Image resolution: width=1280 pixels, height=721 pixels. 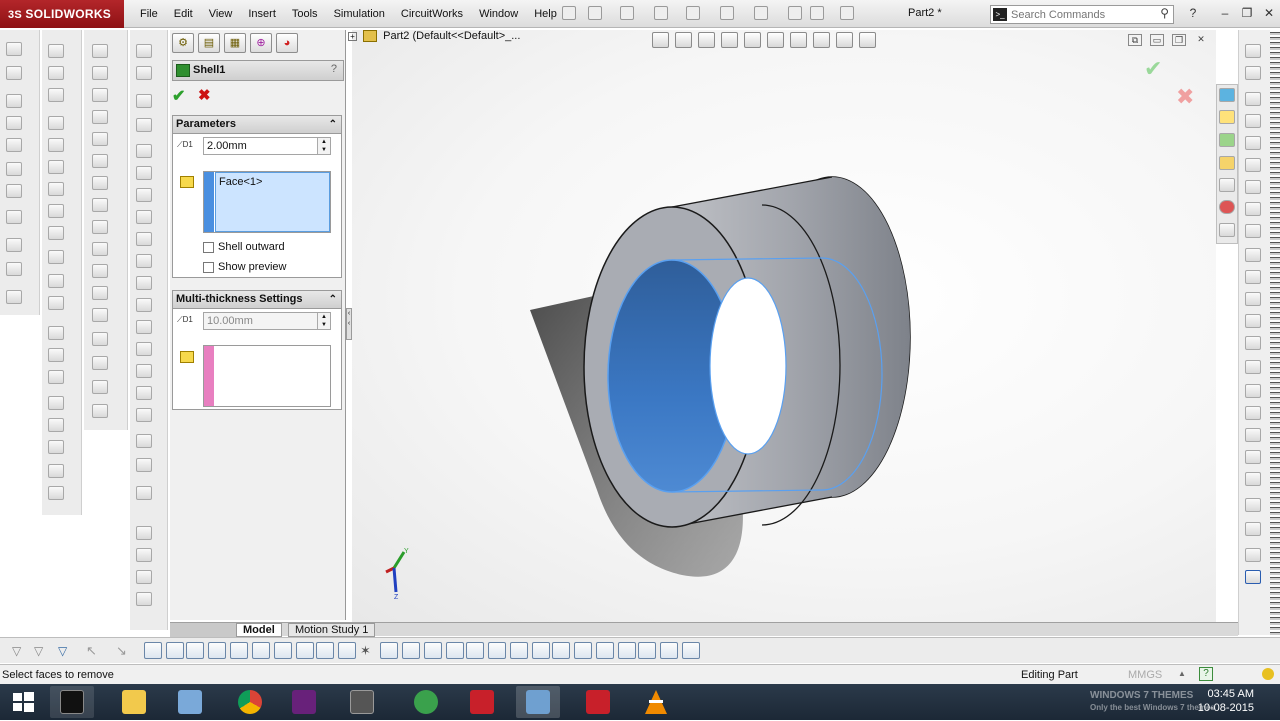 I want to click on rectangle-icon, so click(x=1253, y=121).